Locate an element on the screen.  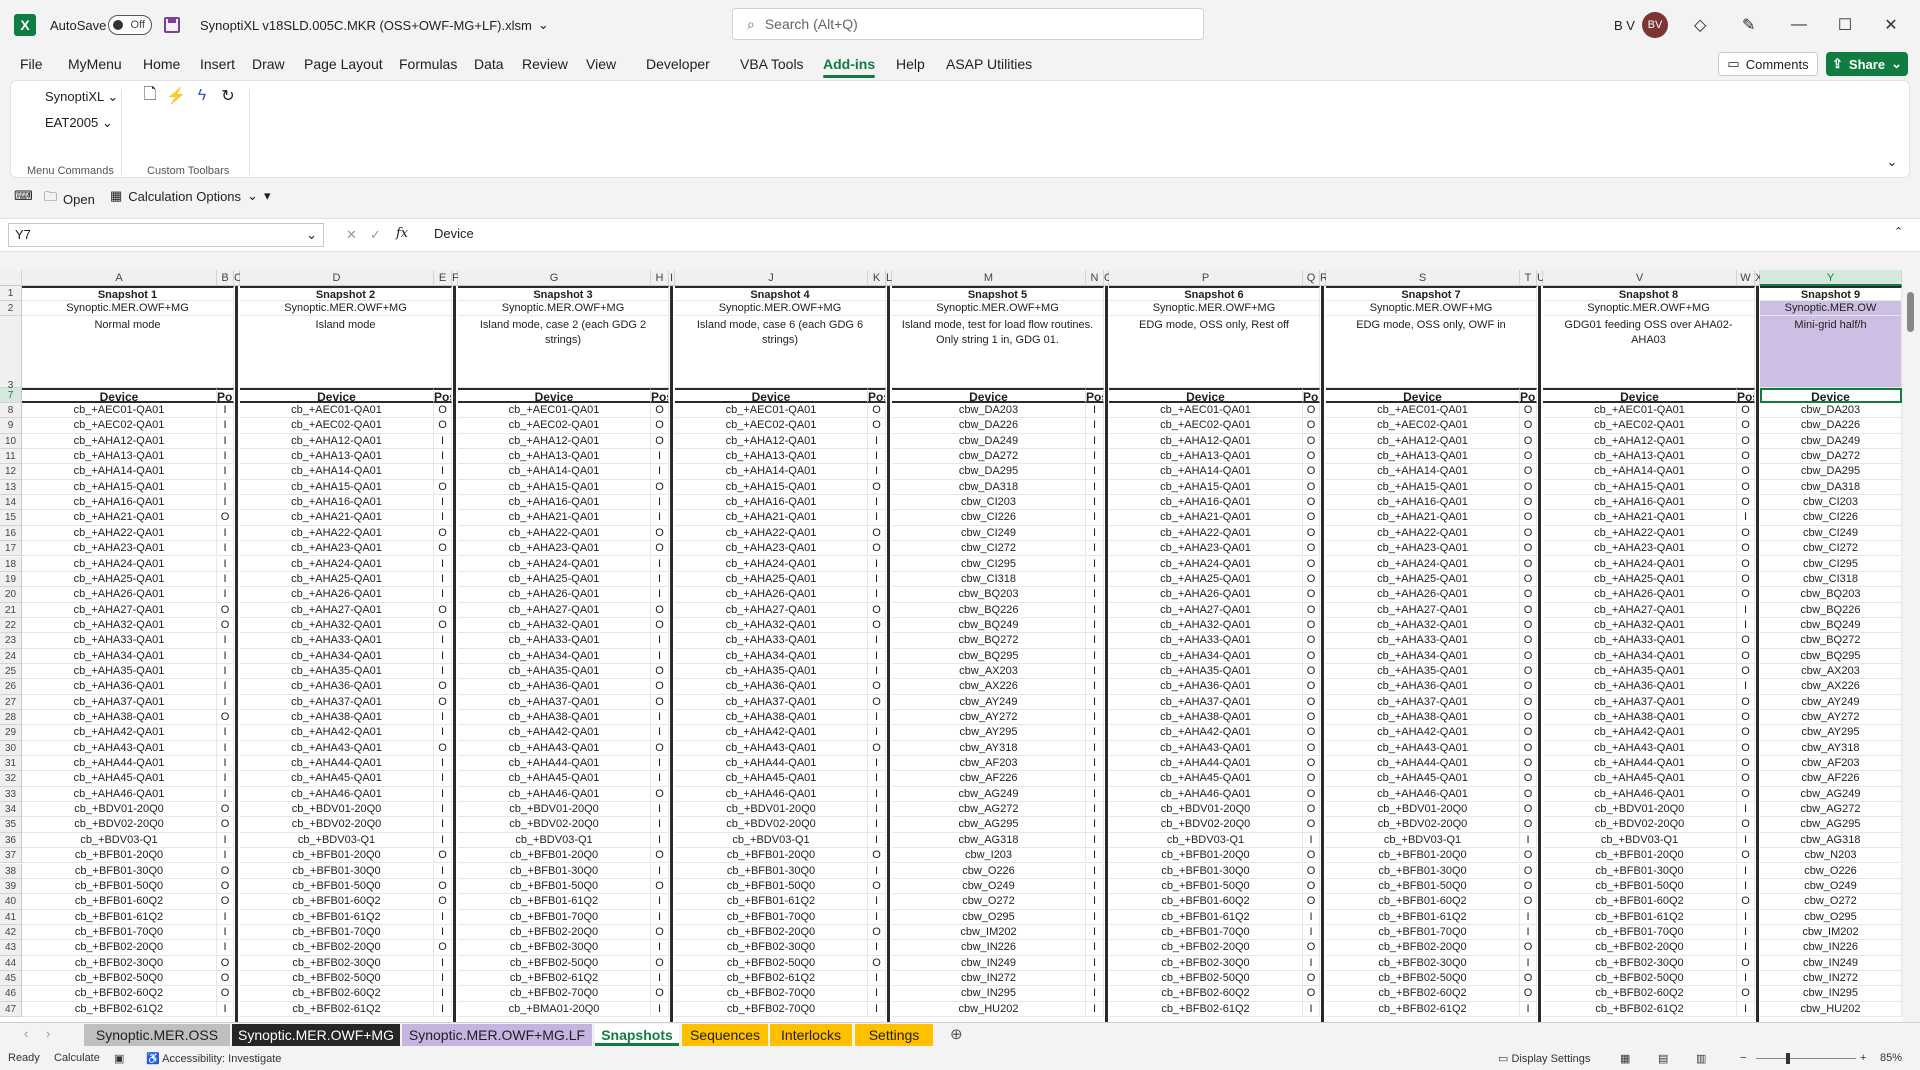
device-cell: cb_+AHA15-QA01 is located at coordinates (1206, 487).